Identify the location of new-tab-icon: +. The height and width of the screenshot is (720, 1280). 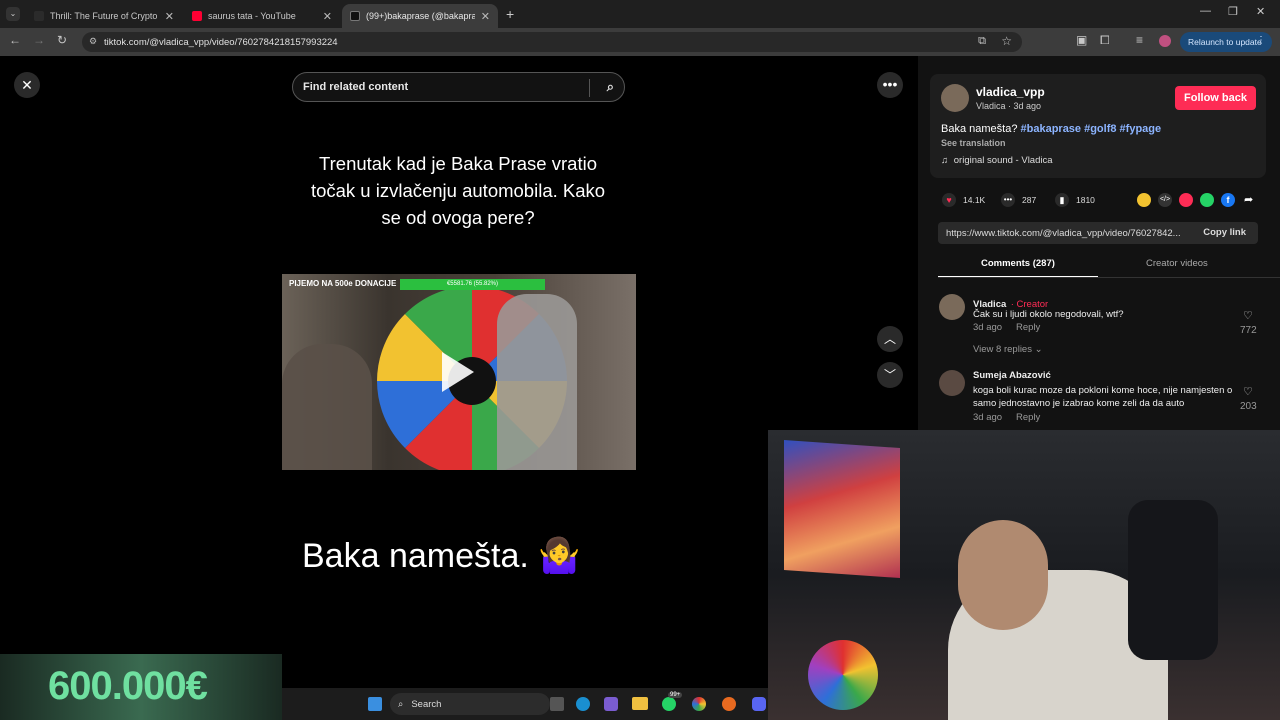
(510, 14).